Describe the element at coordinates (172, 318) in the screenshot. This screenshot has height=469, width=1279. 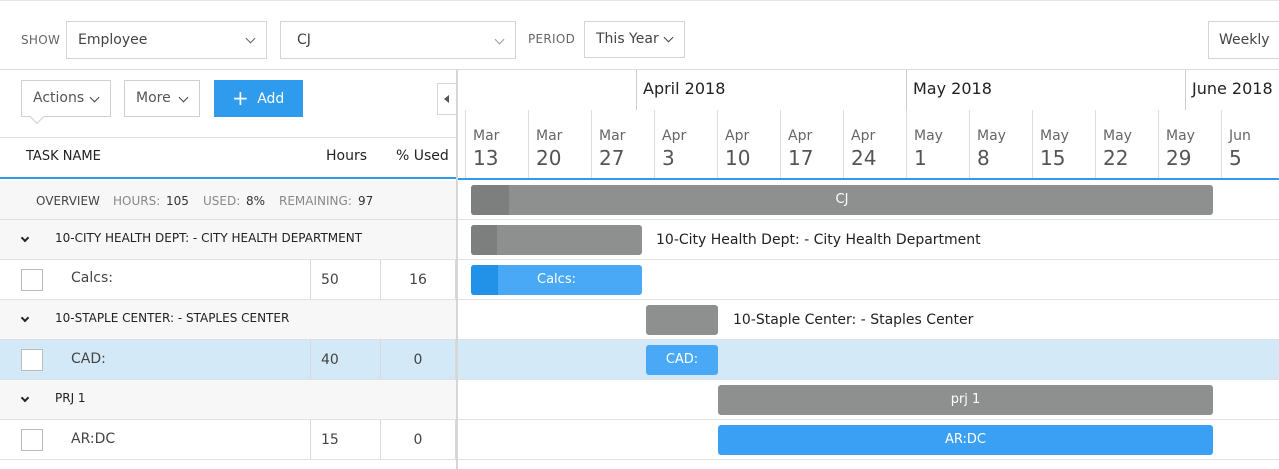
I see `group-title: 10-STAPLE CENTER: - STAPLES CENTER` at that location.